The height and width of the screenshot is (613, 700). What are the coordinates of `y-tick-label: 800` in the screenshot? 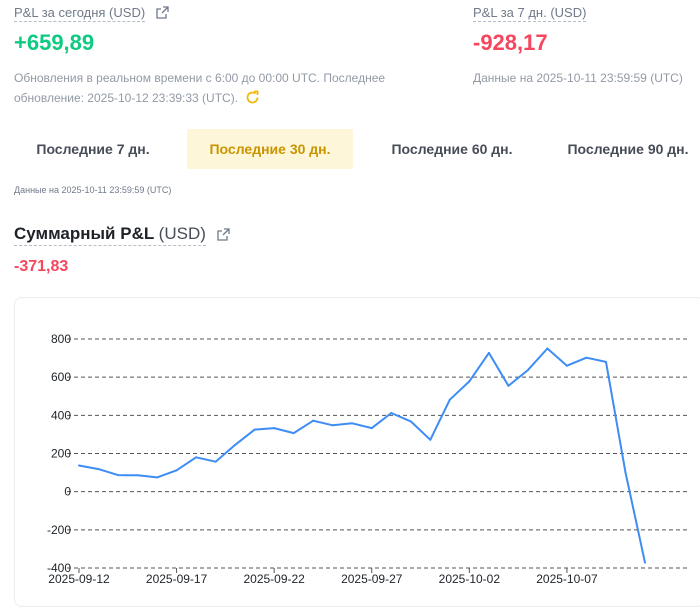 It's located at (61, 339).